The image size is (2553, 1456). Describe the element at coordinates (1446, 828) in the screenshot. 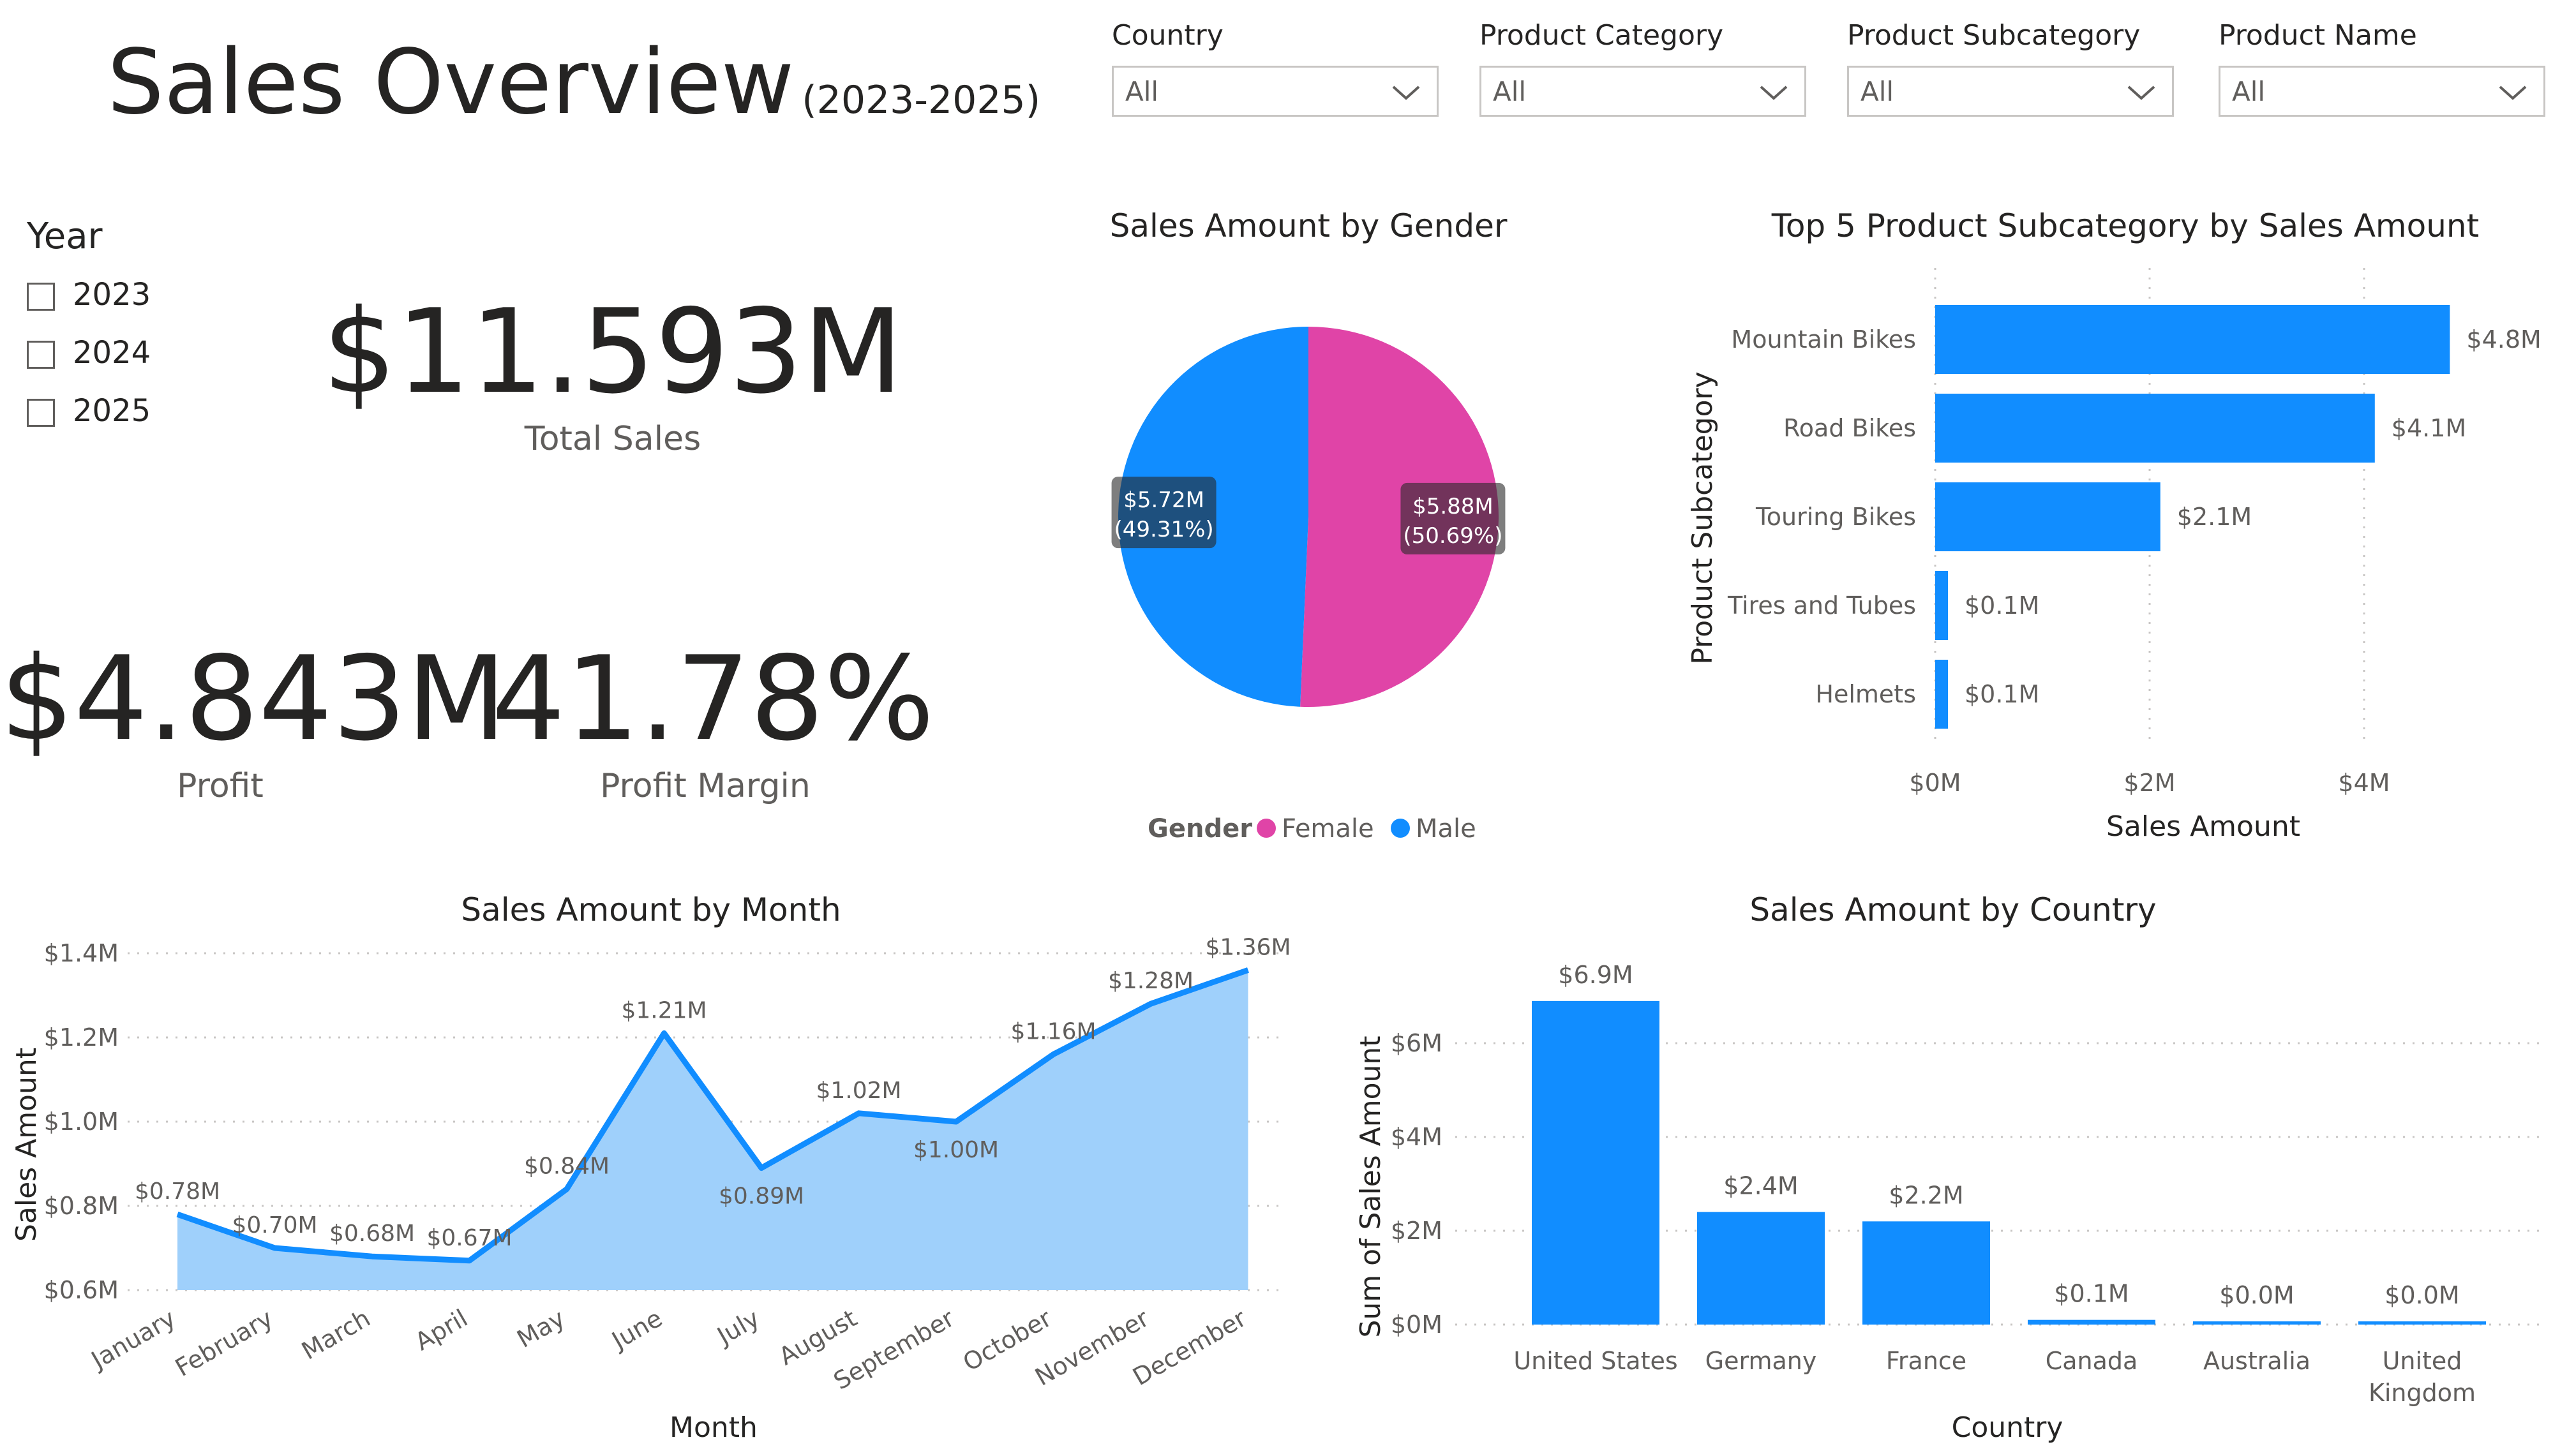

I see `legend-label: Male` at that location.